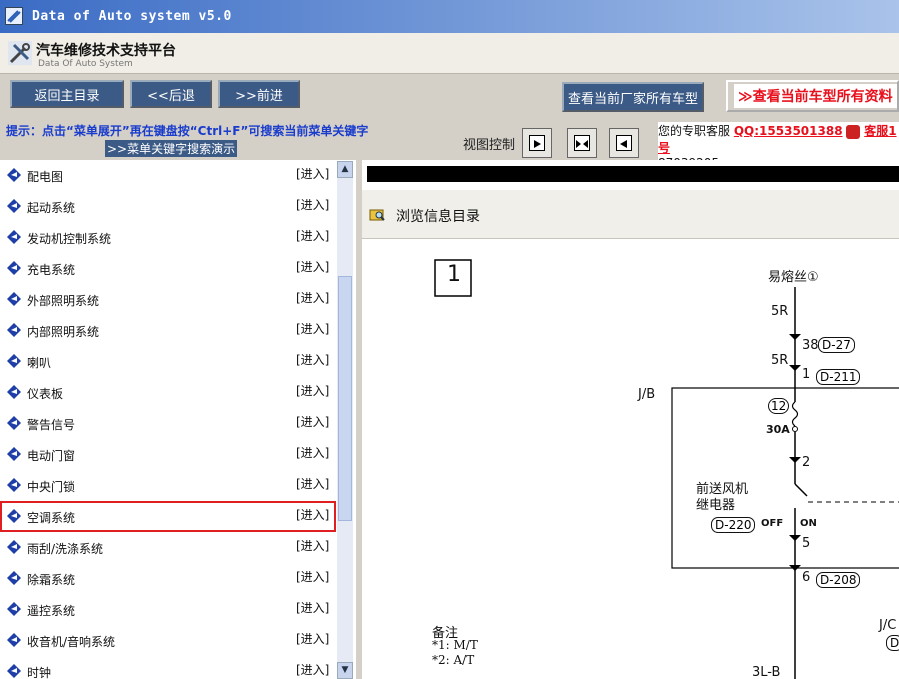 This screenshot has height=679, width=899. Describe the element at coordinates (51, 611) in the screenshot. I see `menu-item-label: 遥控系统` at that location.